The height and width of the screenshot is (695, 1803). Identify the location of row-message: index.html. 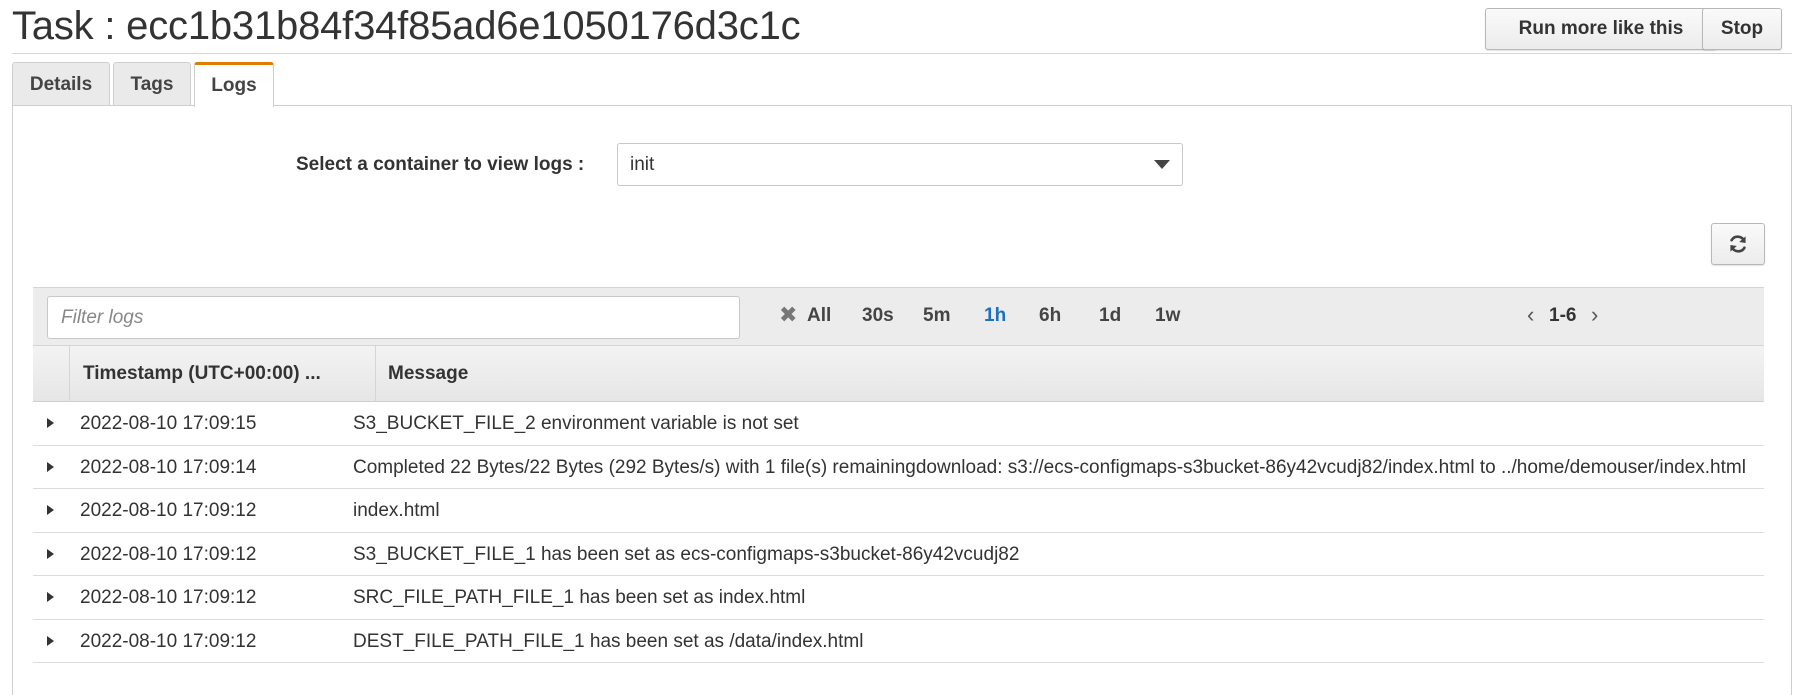
(396, 510).